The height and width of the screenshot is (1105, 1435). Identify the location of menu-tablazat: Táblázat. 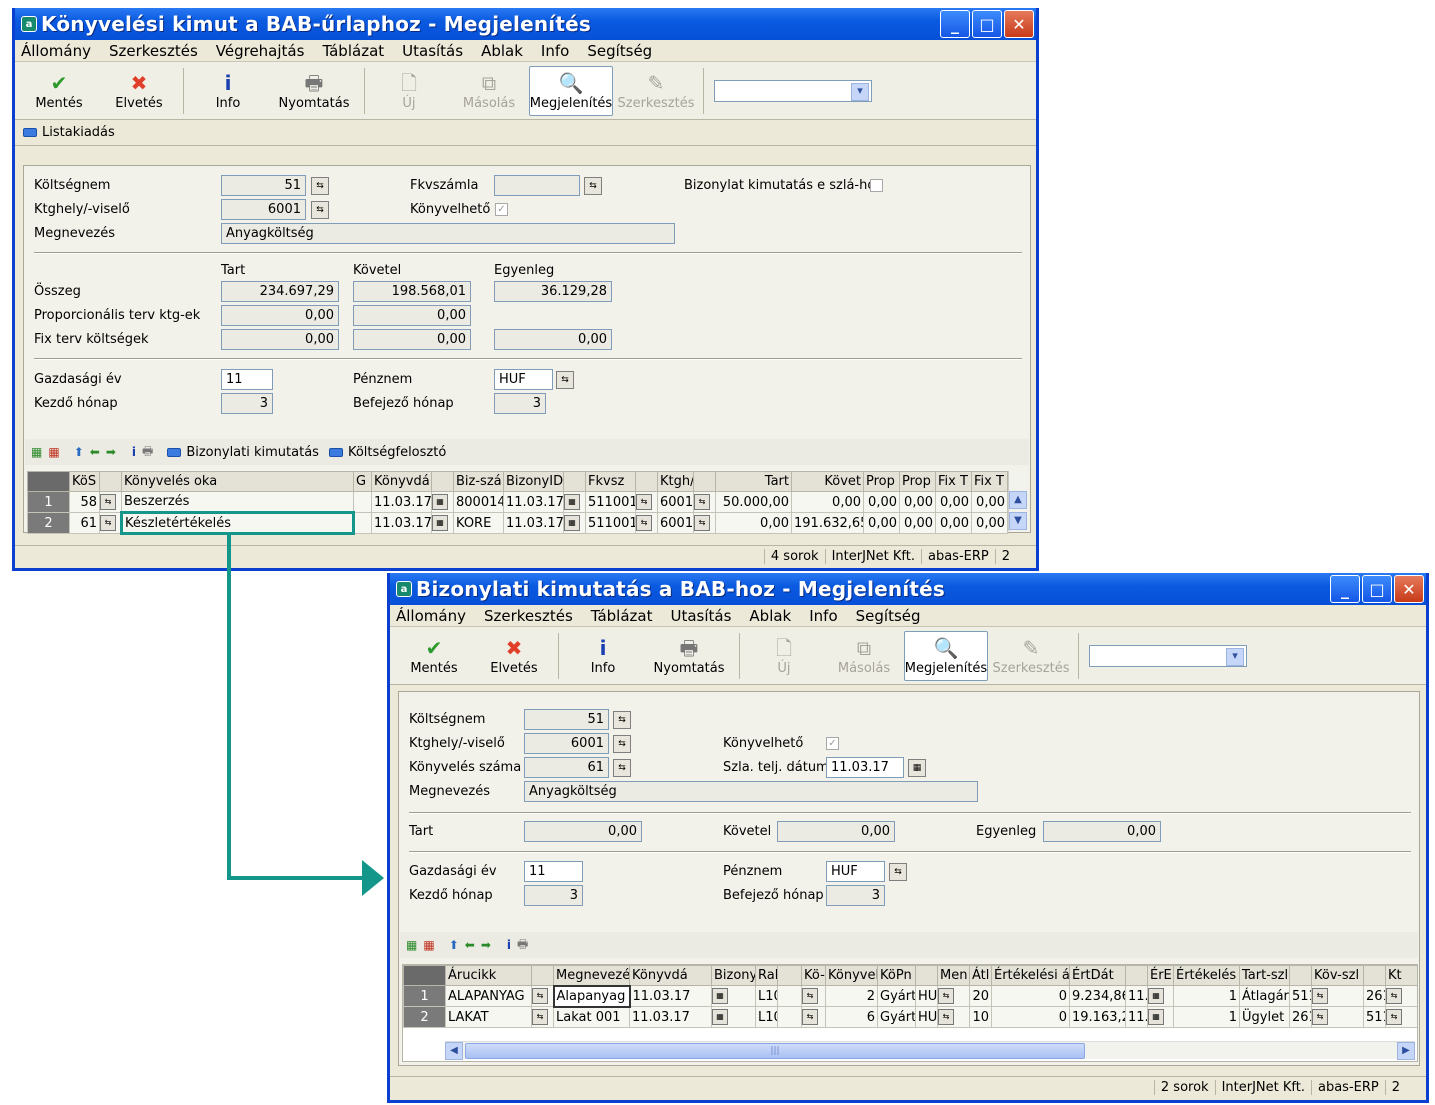
(622, 616).